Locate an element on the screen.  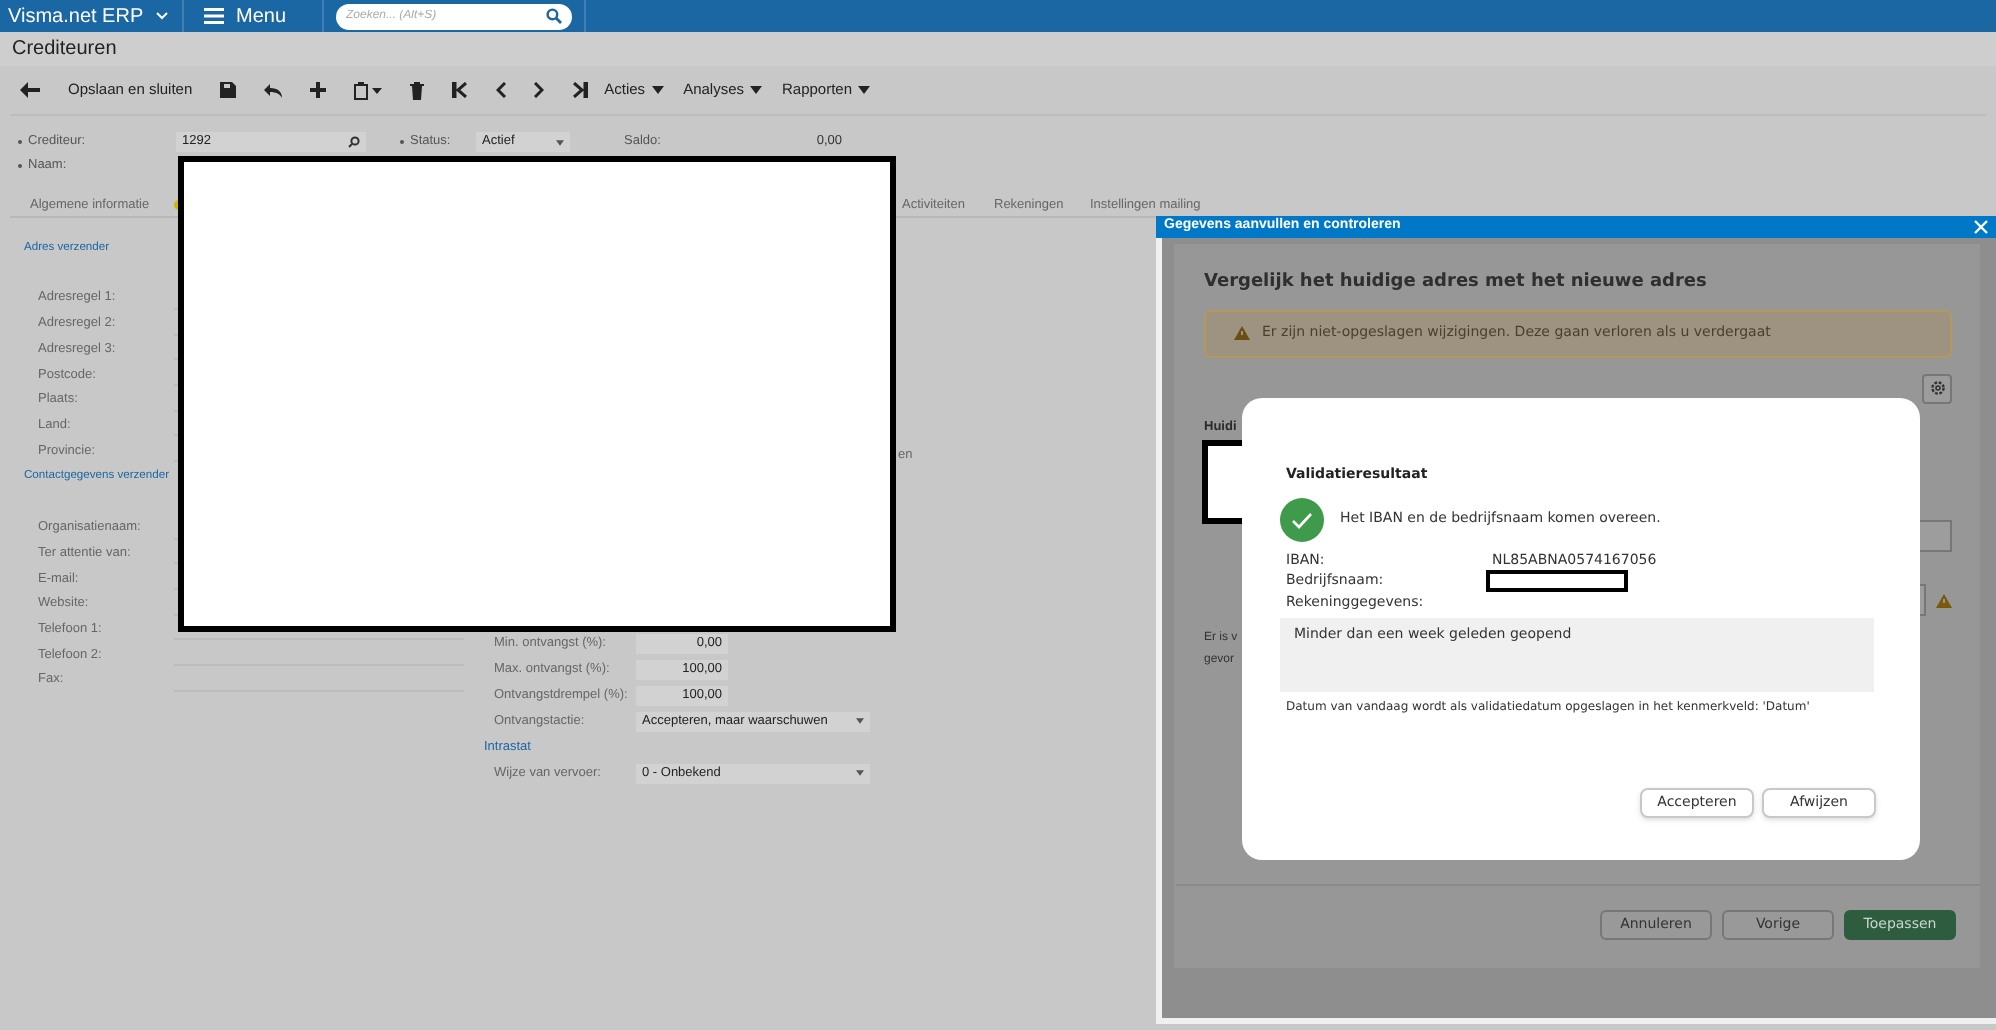
settings-button is located at coordinates (1937, 388).